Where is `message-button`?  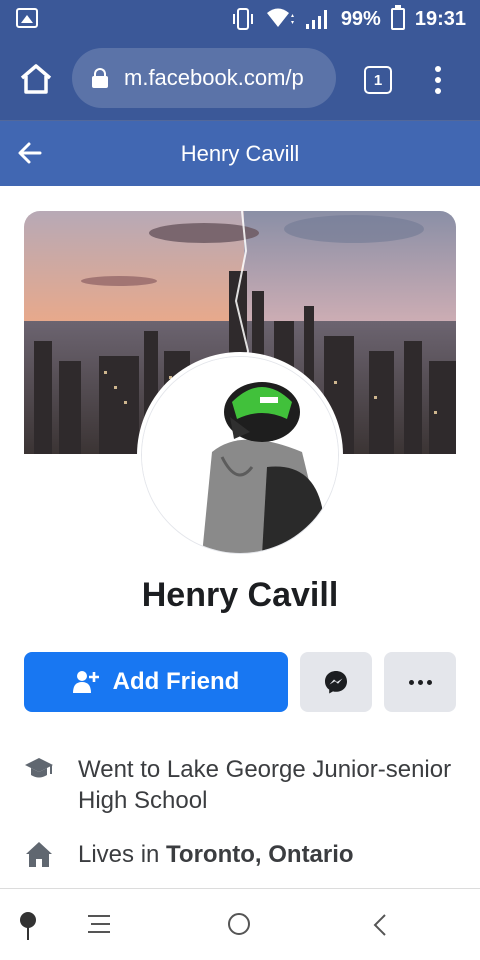
message-button is located at coordinates (336, 682).